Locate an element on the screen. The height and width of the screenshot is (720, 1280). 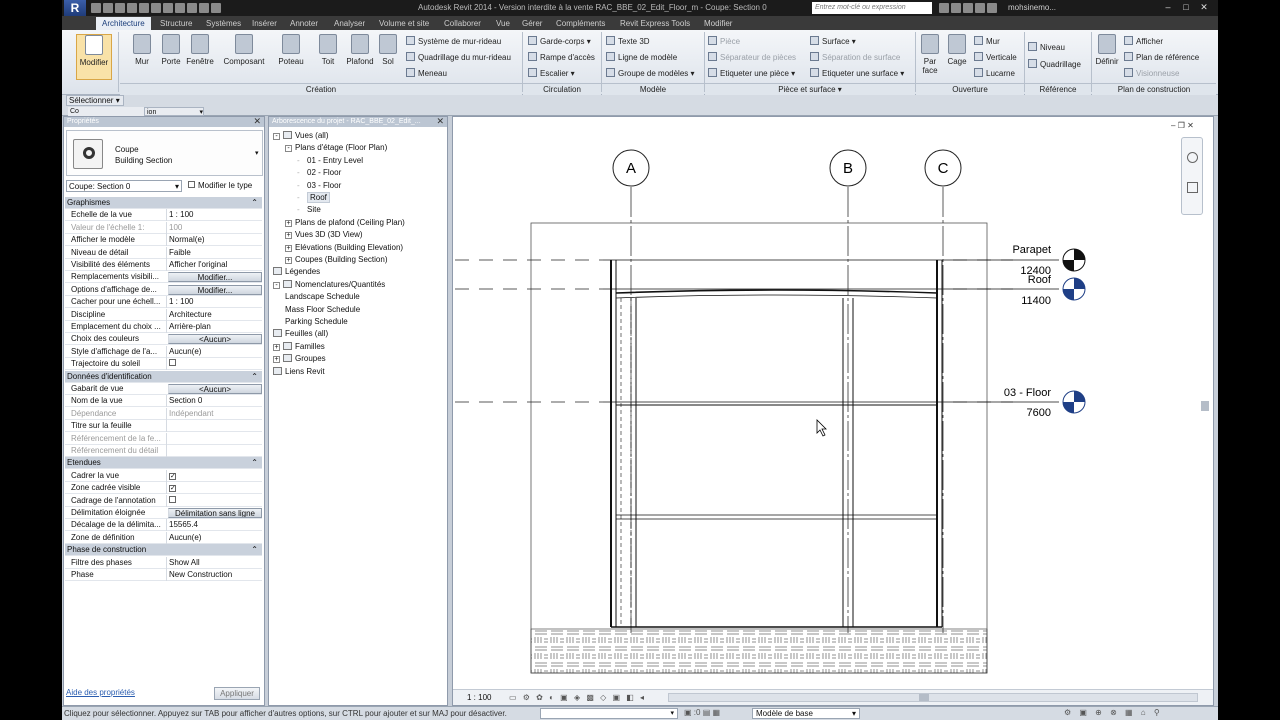
ramp-button: Rampe d'accès is located at coordinates (561, 57).